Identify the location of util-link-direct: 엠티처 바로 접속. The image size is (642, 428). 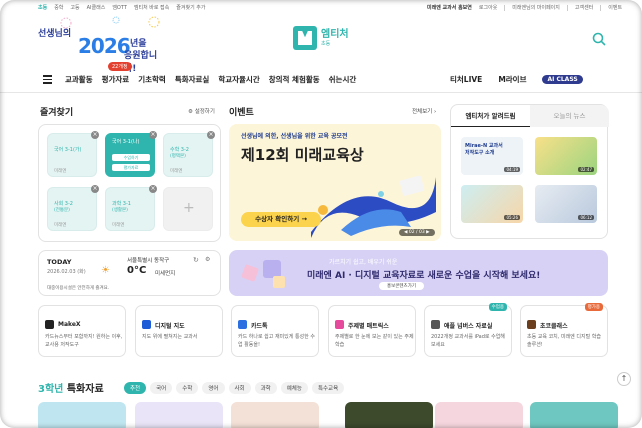
(151, 7).